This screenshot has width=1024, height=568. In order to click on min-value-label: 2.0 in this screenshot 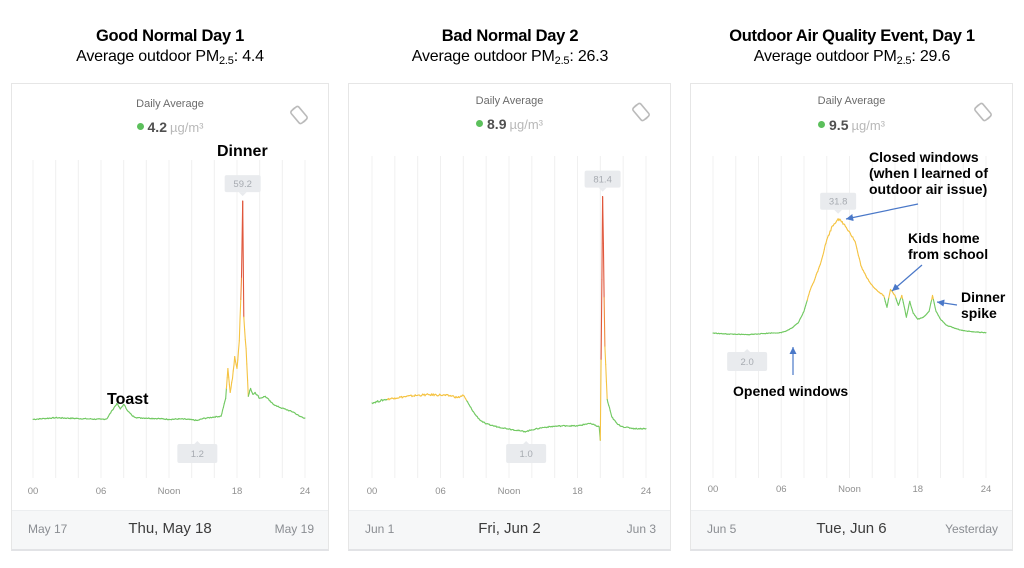, I will do `click(747, 362)`.